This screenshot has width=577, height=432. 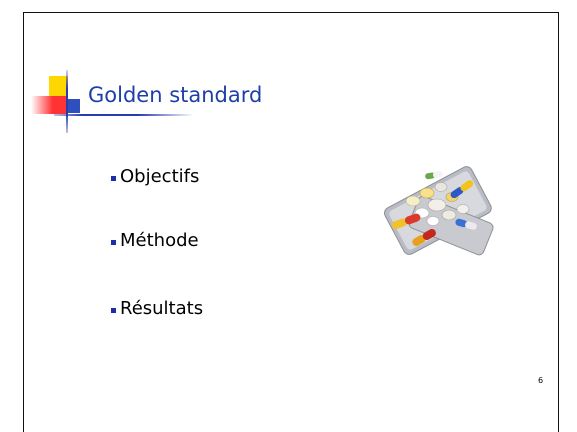 I want to click on bullet-text: Objectifs, so click(x=160, y=176).